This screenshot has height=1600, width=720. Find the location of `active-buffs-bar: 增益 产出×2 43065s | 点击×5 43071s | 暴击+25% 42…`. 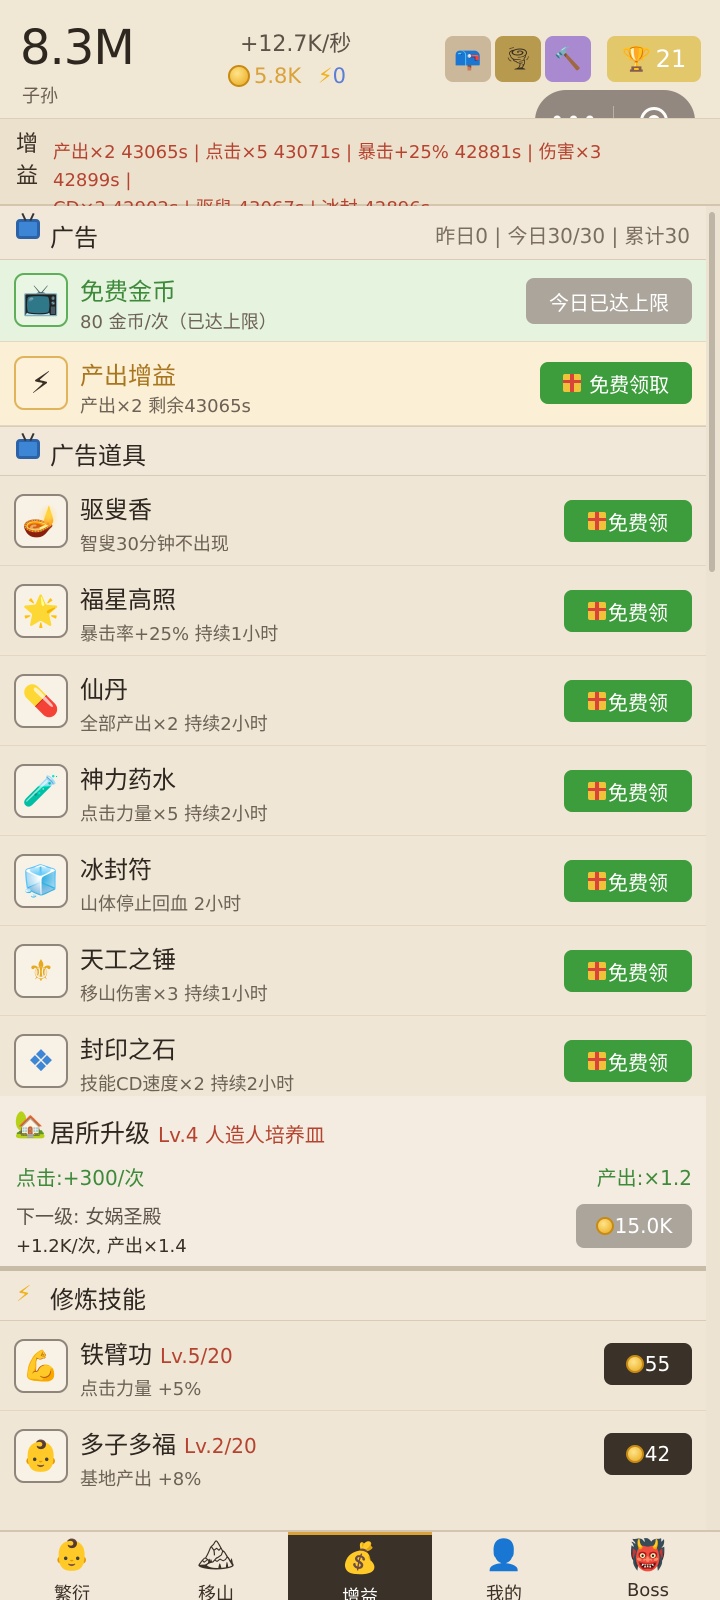

active-buffs-bar: 增益 产出×2 43065s | 点击×5 43071s | 暴击+25% 42… is located at coordinates (360, 168).